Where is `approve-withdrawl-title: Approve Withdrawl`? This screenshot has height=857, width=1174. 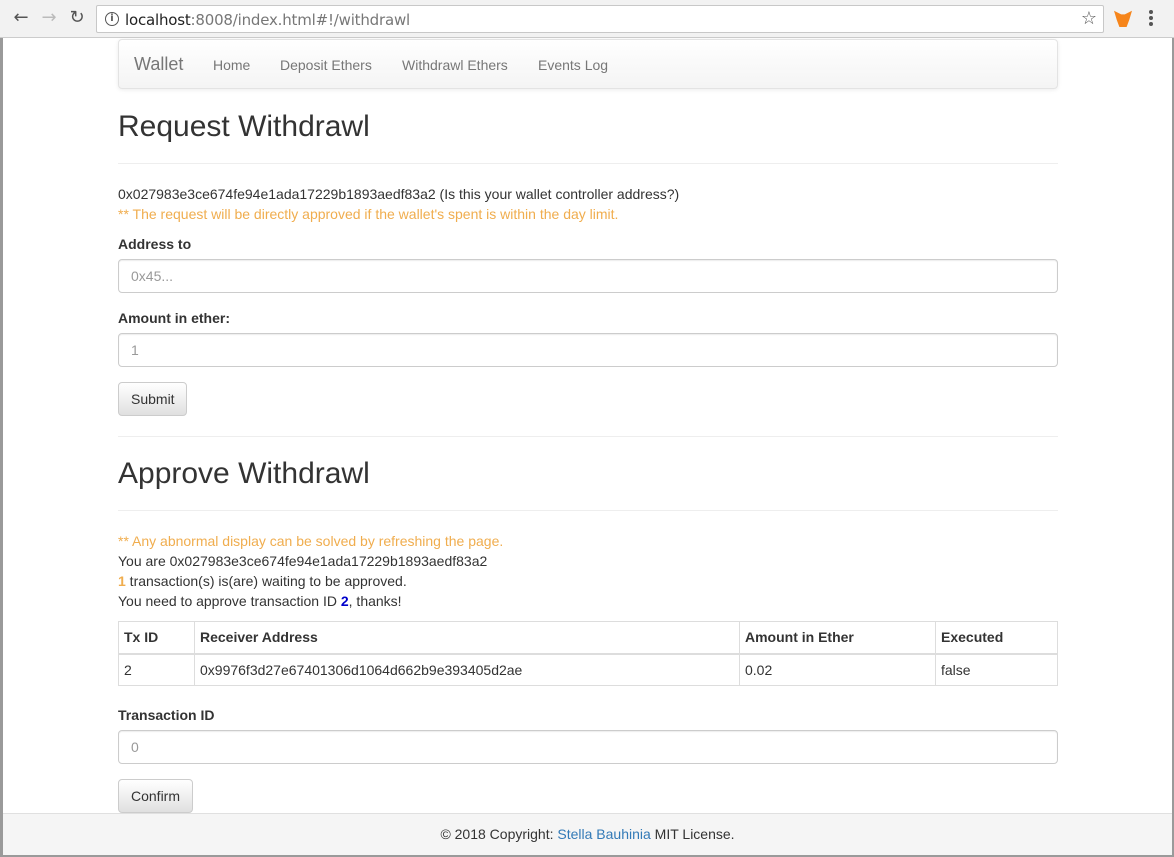 approve-withdrawl-title: Approve Withdrawl is located at coordinates (244, 473).